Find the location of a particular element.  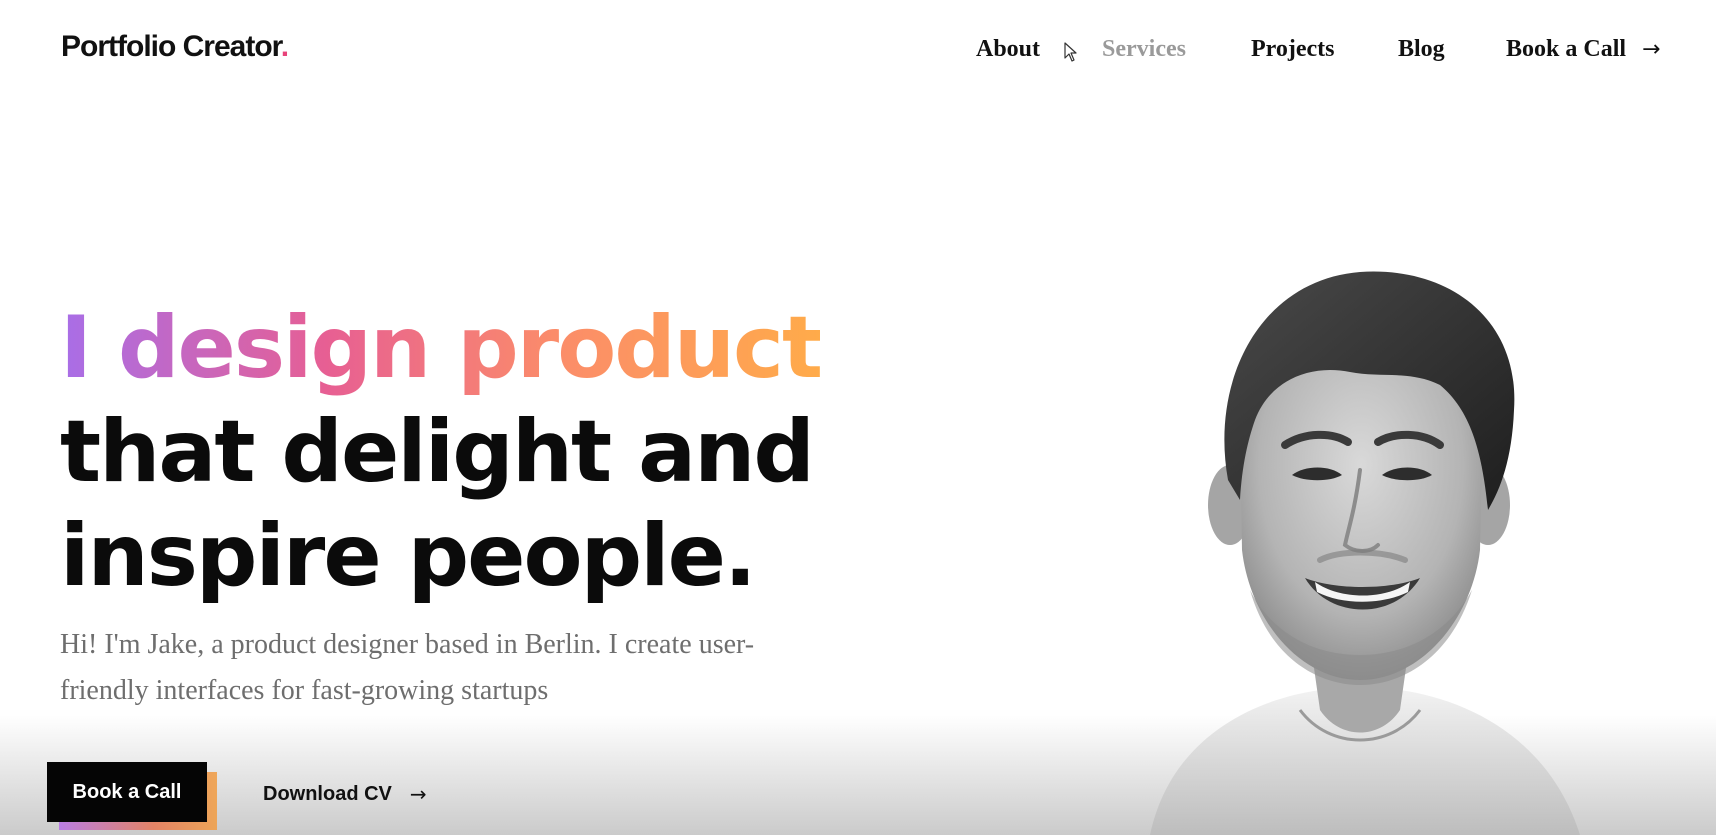

nav-link-book-a-call: Book a Call → is located at coordinates (1583, 49).